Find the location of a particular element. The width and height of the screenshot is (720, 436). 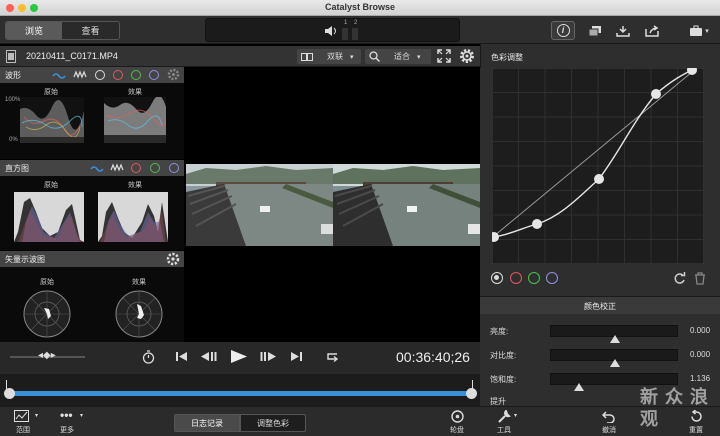

curve-channel-red-button is located at coordinates (516, 278).